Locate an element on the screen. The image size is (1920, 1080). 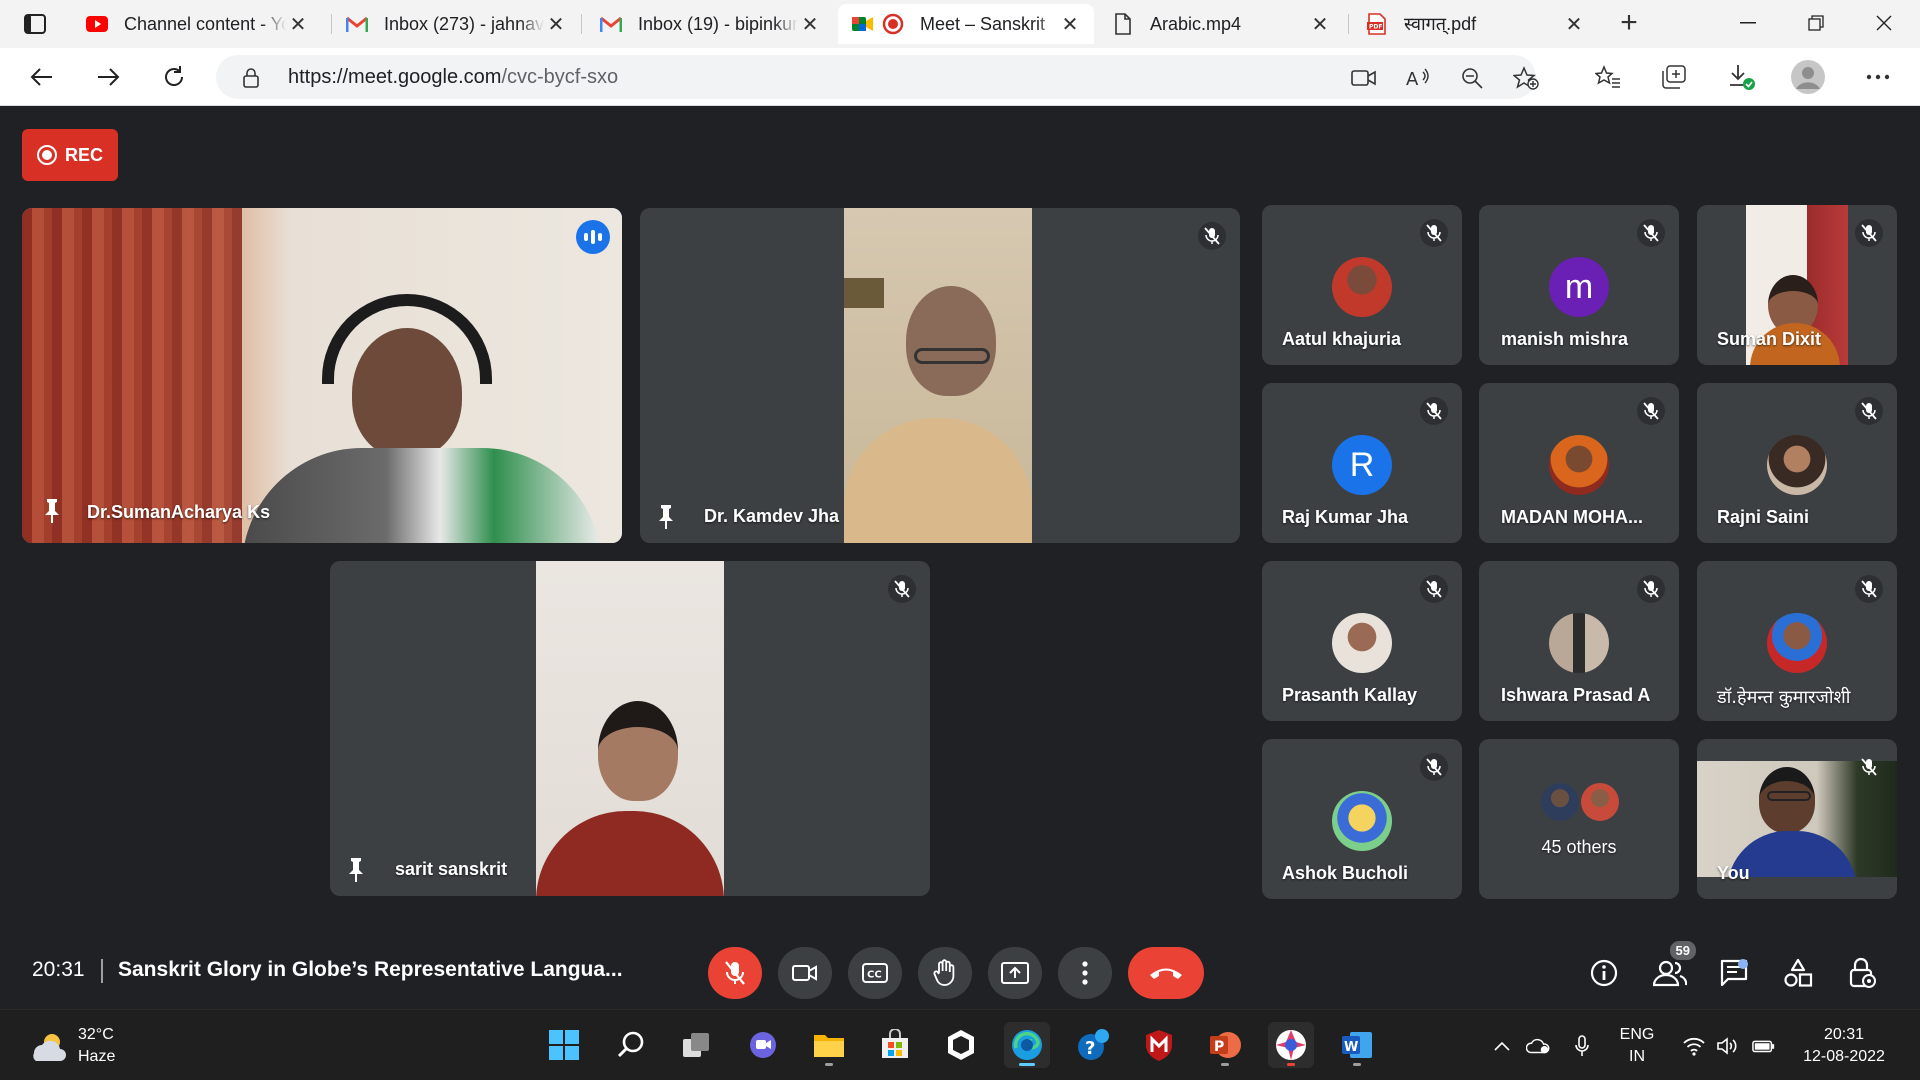
powerpoint-icon: P is located at coordinates (1225, 1045).